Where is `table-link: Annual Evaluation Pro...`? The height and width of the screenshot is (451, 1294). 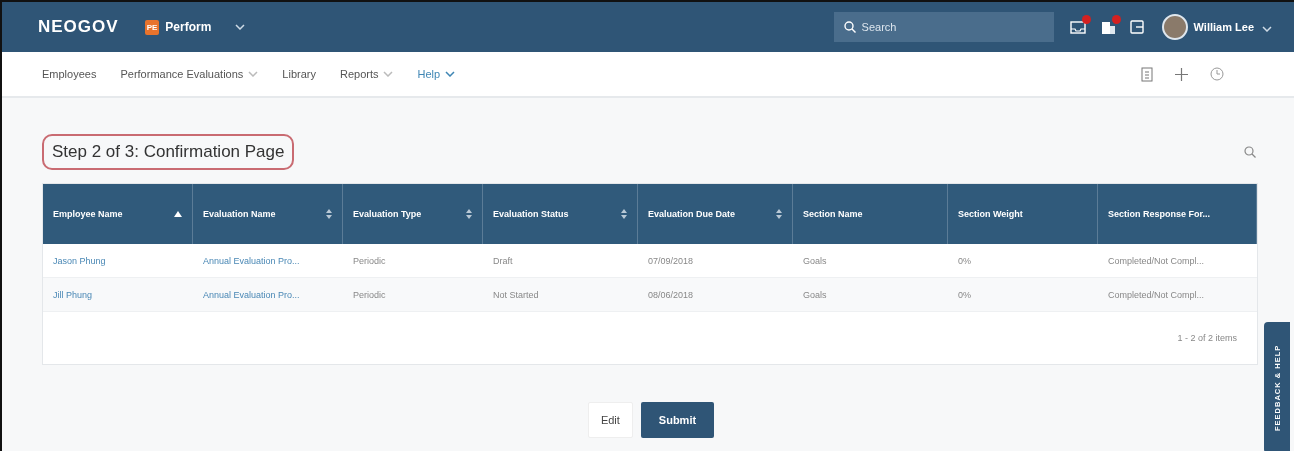 table-link: Annual Evaluation Pro... is located at coordinates (268, 295).